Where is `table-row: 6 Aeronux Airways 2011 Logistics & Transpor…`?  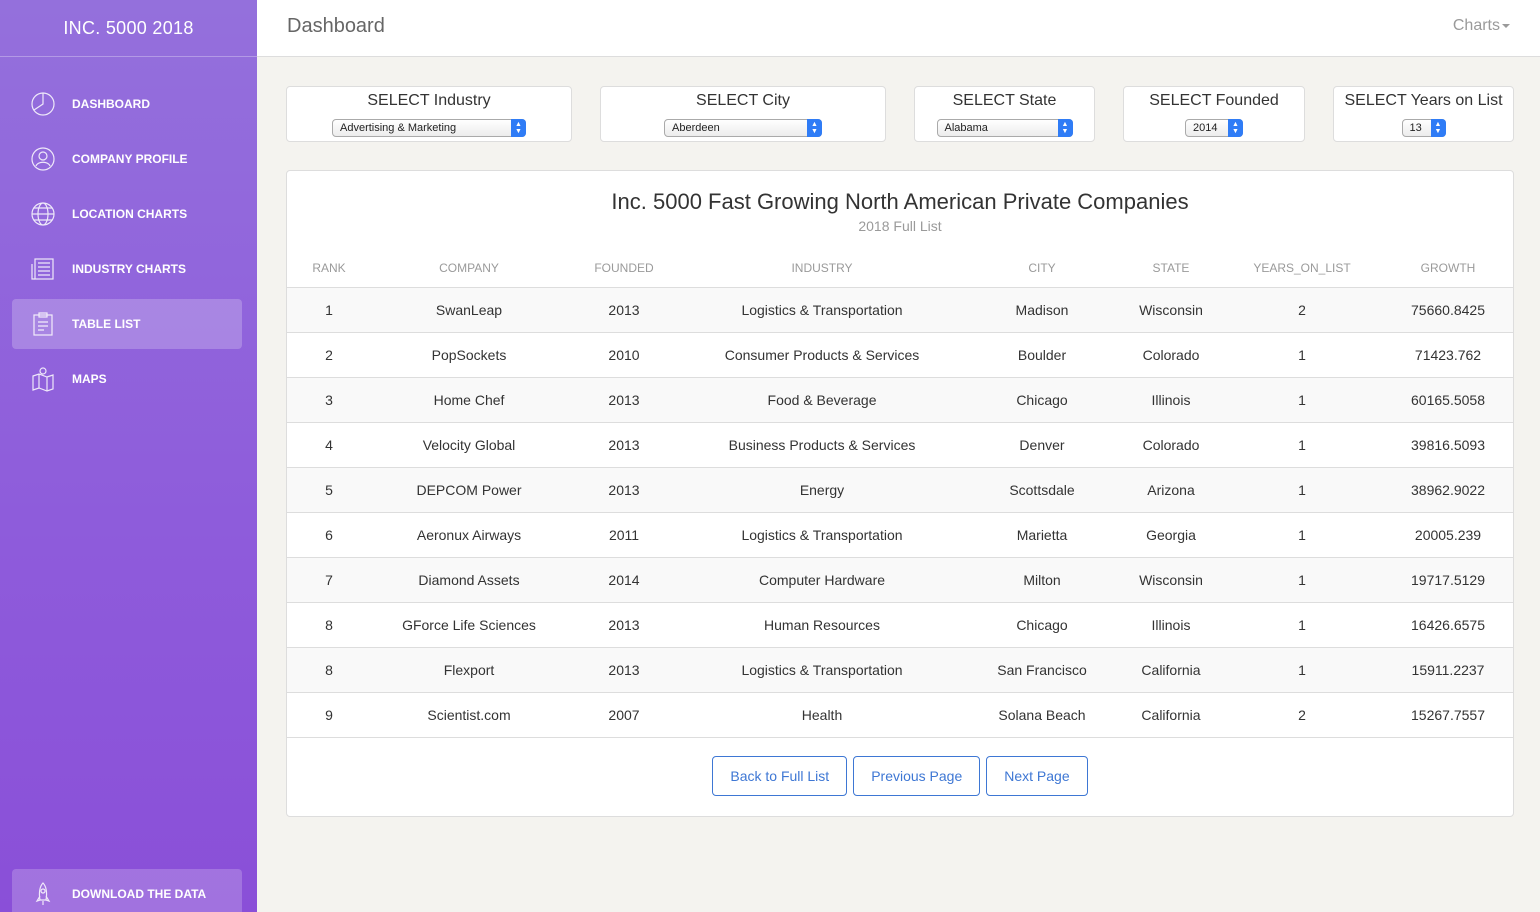
table-row: 6 Aeronux Airways 2011 Logistics & Transpor… is located at coordinates (900, 535).